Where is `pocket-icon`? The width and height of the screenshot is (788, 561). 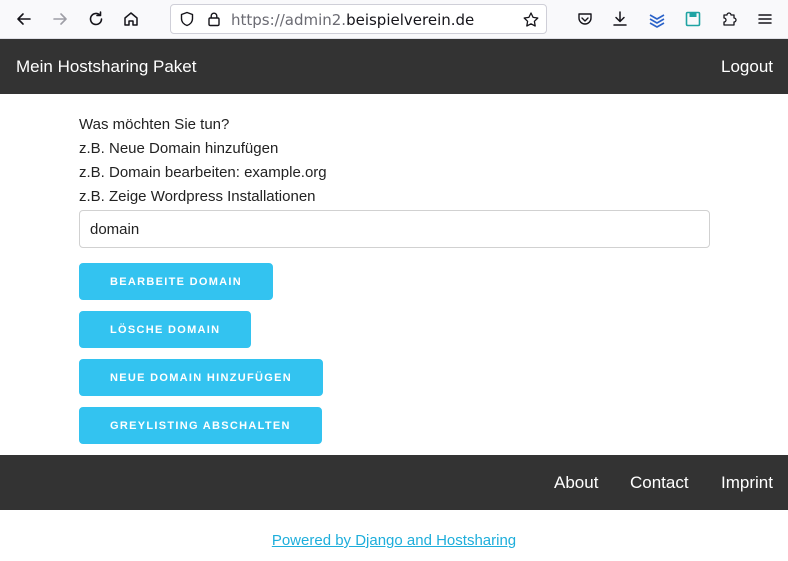
pocket-icon is located at coordinates (585, 19).